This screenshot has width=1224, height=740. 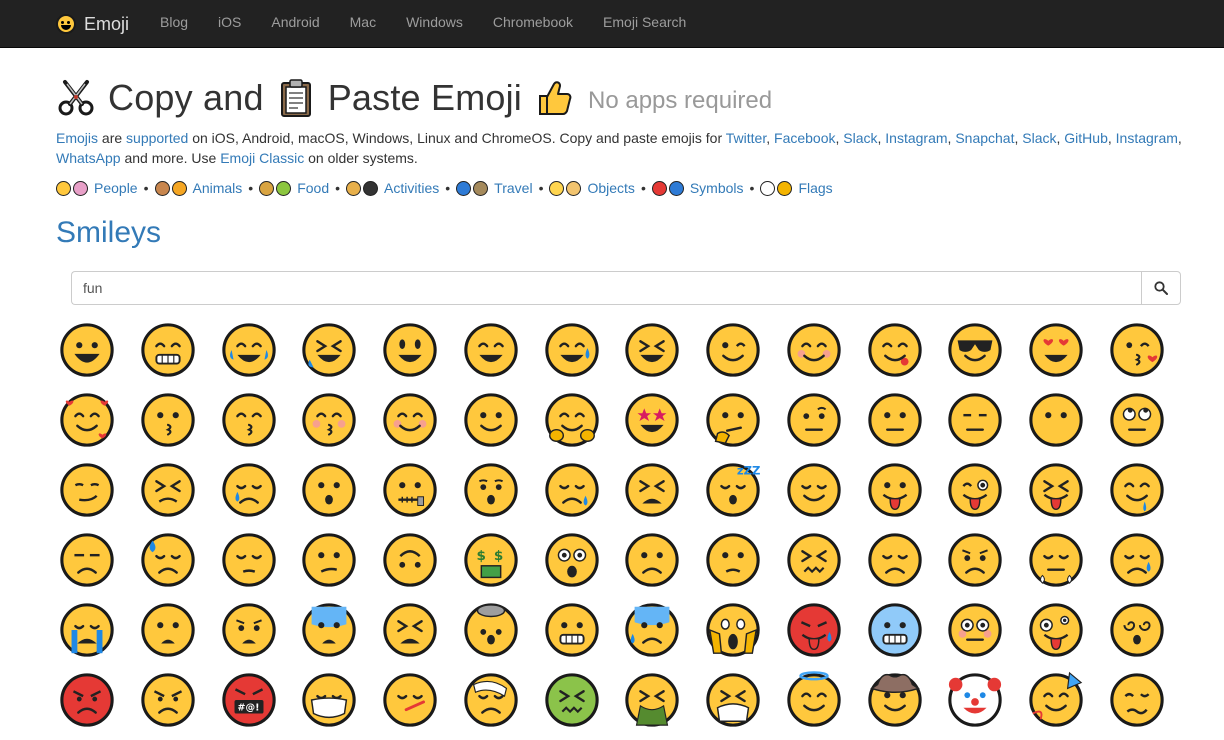 I want to click on nav-chromebook: Chromebook, so click(x=533, y=24).